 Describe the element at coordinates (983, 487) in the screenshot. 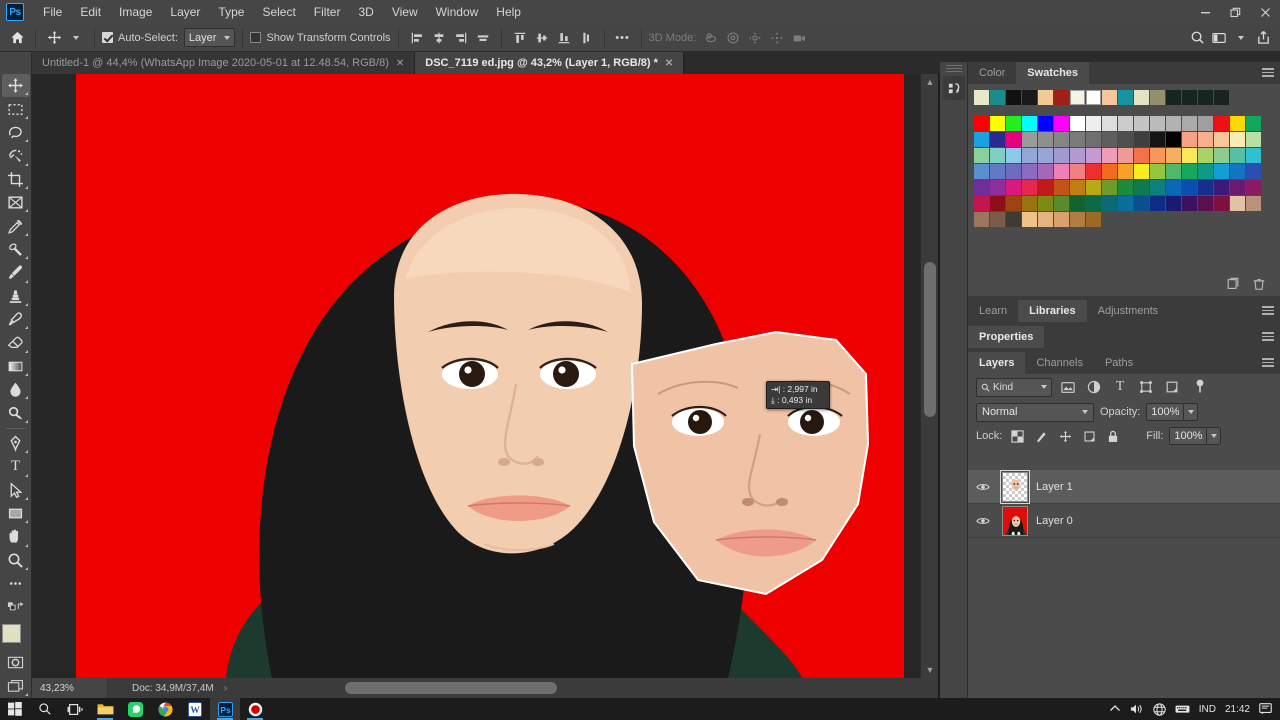

I see `layer-visibility-eye-icon` at that location.